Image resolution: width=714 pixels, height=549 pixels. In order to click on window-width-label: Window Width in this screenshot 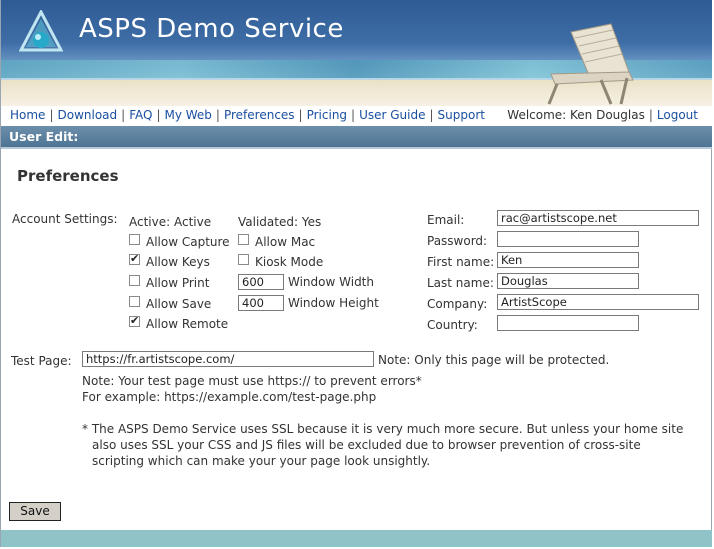, I will do `click(331, 282)`.